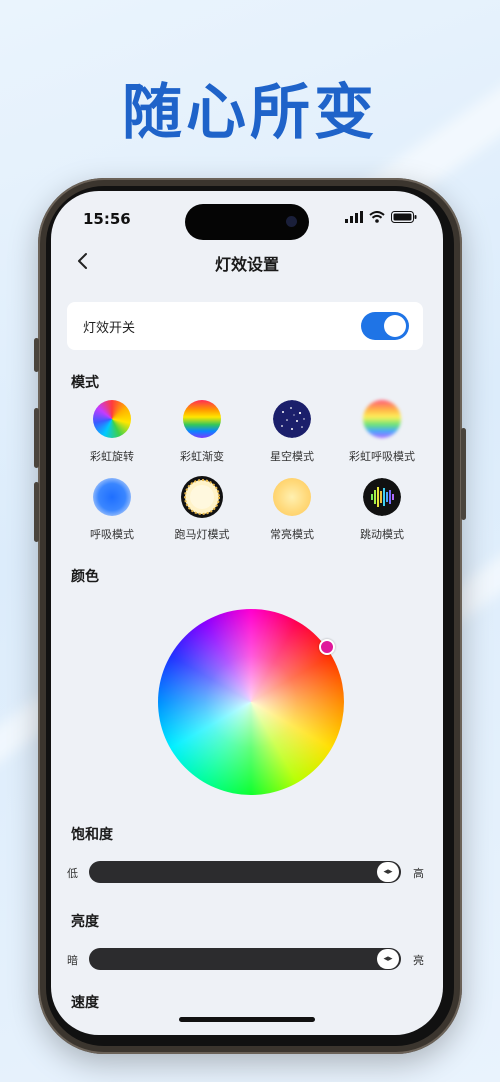 The width and height of the screenshot is (500, 1082). What do you see at coordinates (72, 960) in the screenshot?
I see `brightness-min-label: 暗` at bounding box center [72, 960].